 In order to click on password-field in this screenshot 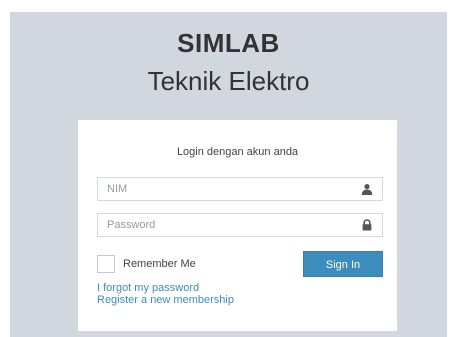, I will do `click(240, 225)`.